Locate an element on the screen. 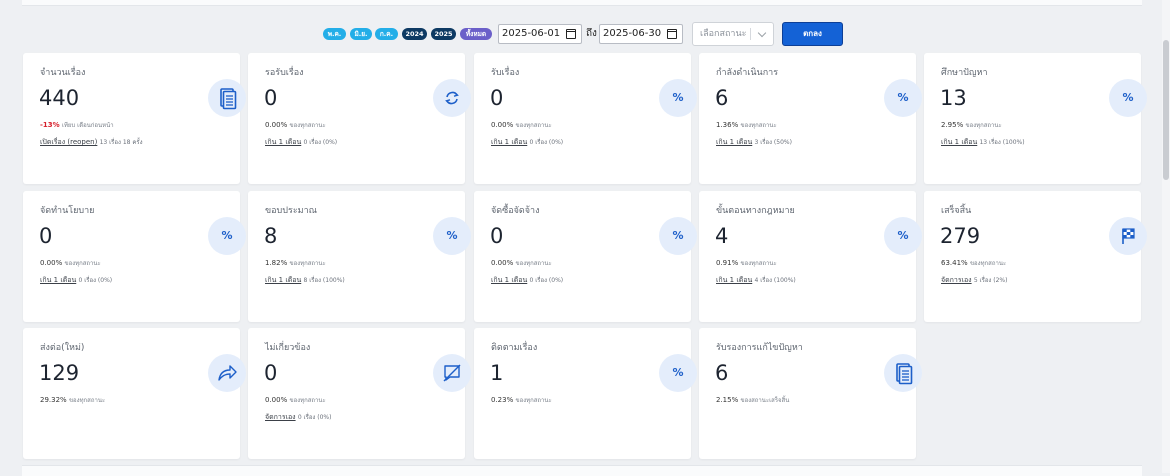 Image resolution: width=1170 pixels, height=476 pixels. stat-card: ติดตามเรื่อง 1% 0.23% ของทุกสถานะ is located at coordinates (585, 393).